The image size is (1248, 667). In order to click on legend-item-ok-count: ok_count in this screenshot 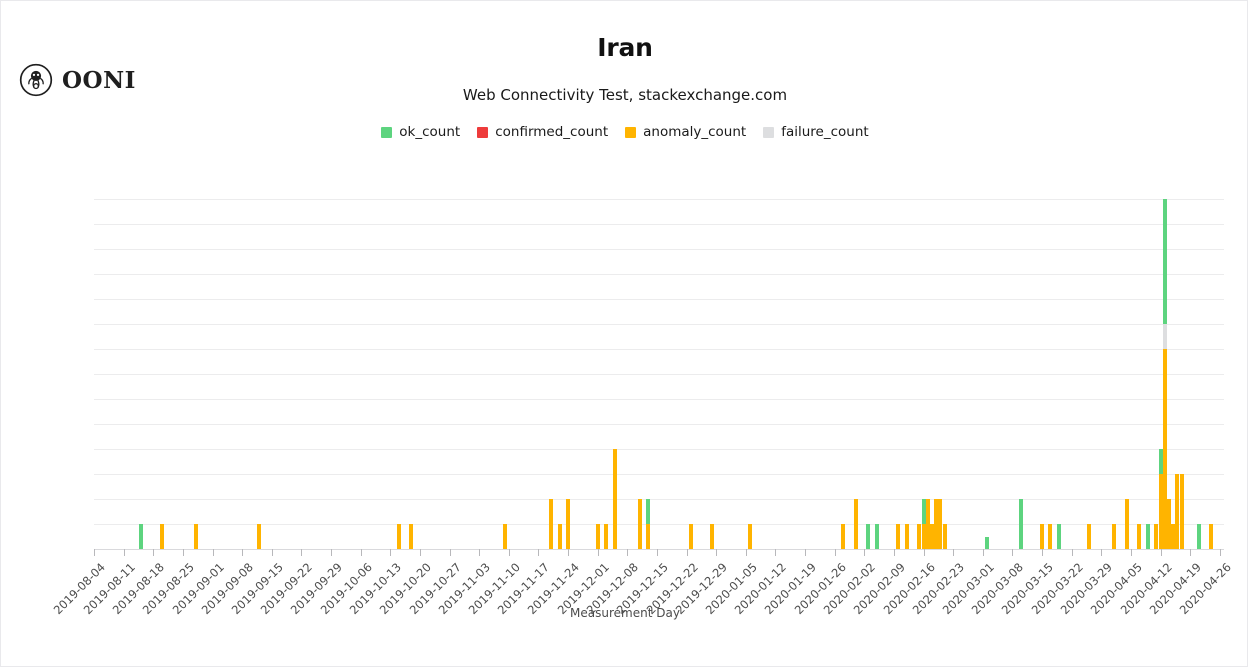, I will do `click(420, 132)`.